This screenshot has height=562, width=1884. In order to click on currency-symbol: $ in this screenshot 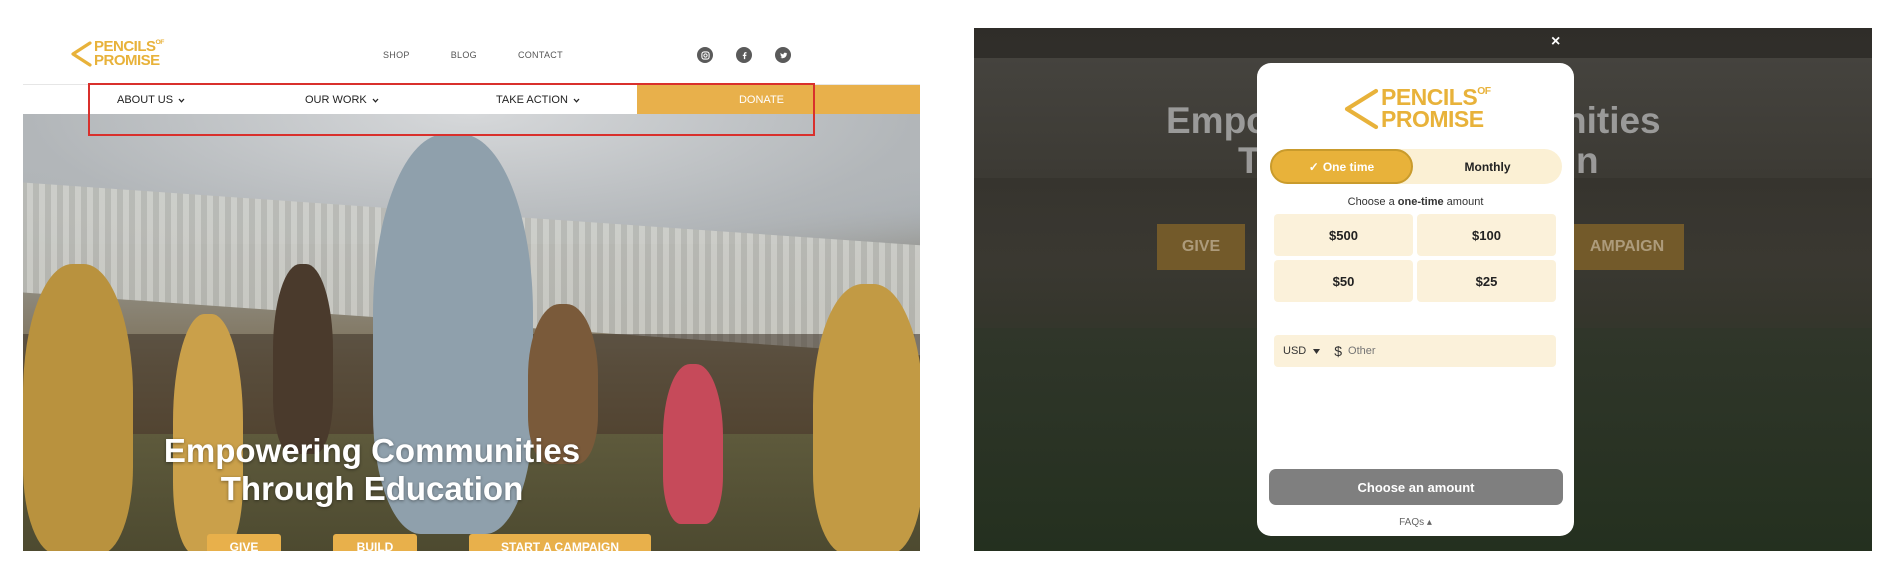, I will do `click(1338, 351)`.